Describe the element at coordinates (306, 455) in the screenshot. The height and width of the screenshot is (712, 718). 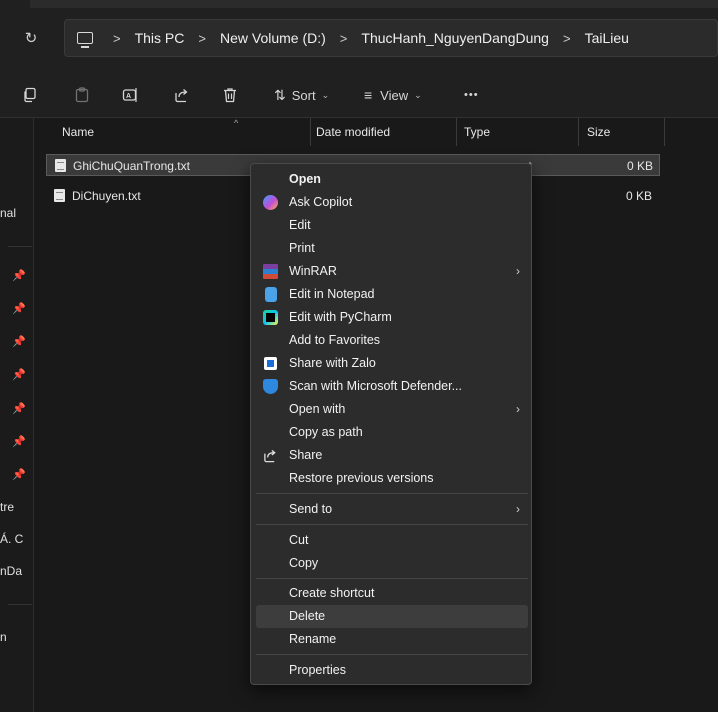
I see `menu-item-label: Share` at that location.